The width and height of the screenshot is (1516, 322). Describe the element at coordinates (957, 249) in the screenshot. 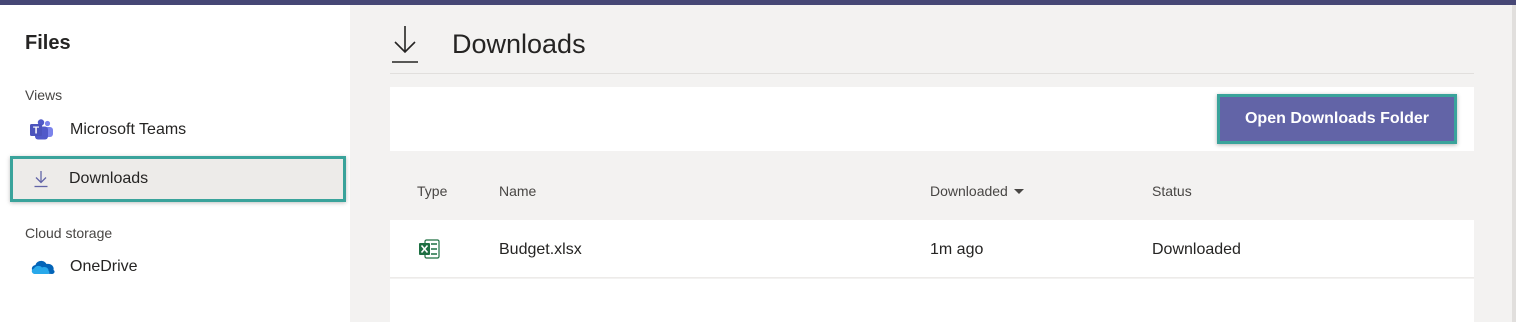

I see `downloaded-time: 1m ago` at that location.